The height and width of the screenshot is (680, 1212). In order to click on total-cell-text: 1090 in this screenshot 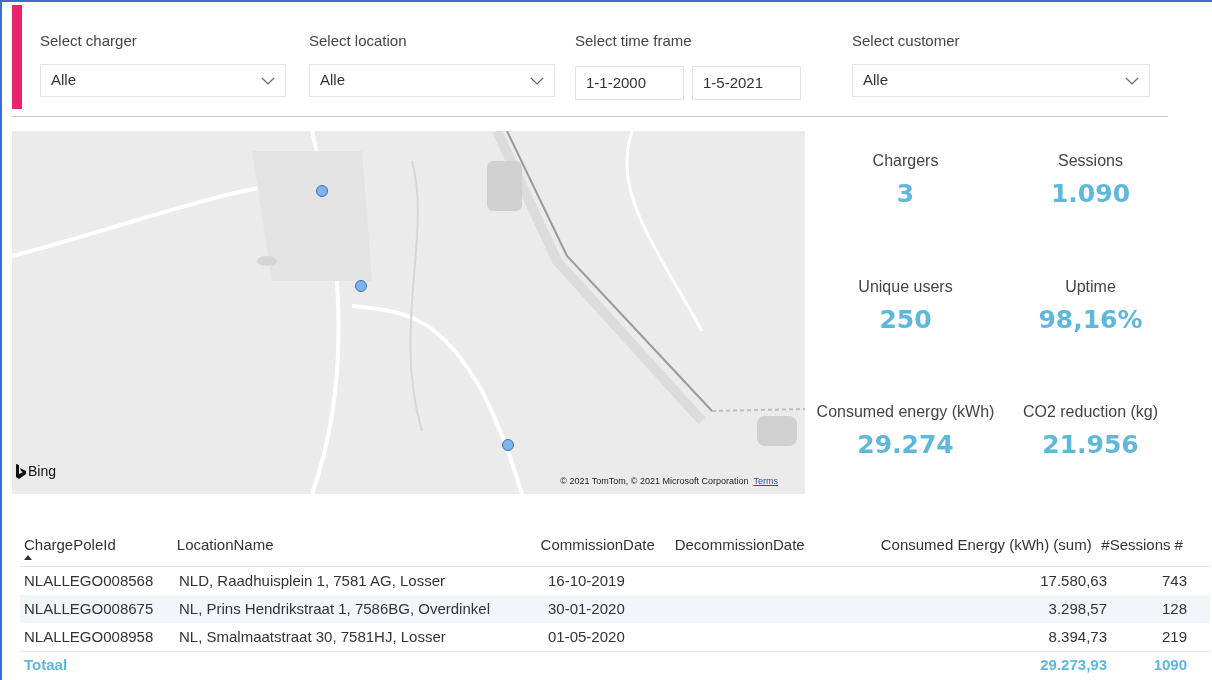, I will do `click(1170, 665)`.